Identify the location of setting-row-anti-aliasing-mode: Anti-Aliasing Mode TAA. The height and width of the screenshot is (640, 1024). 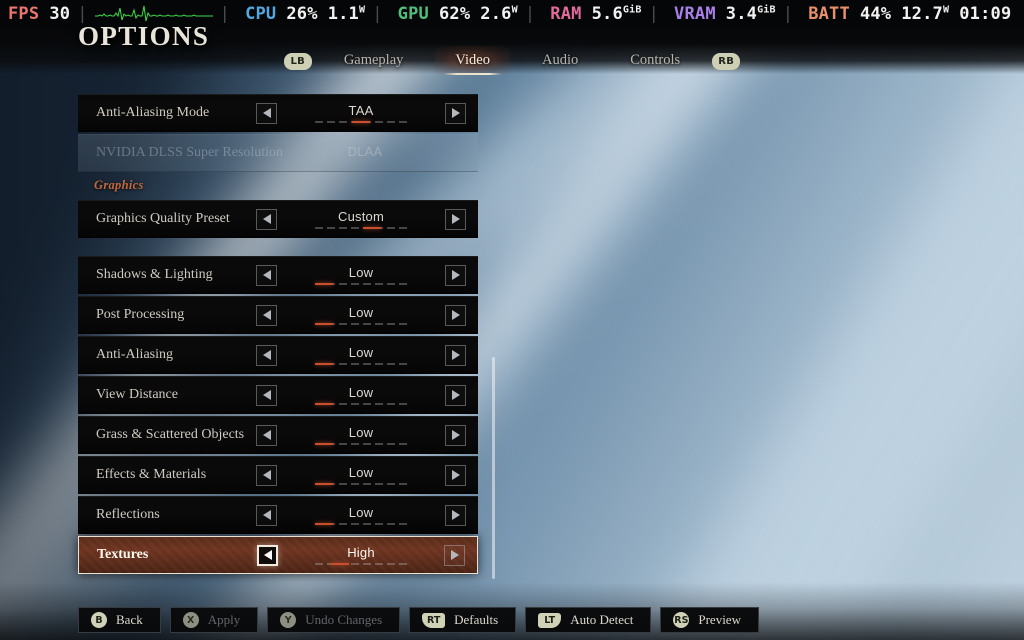
(278, 113).